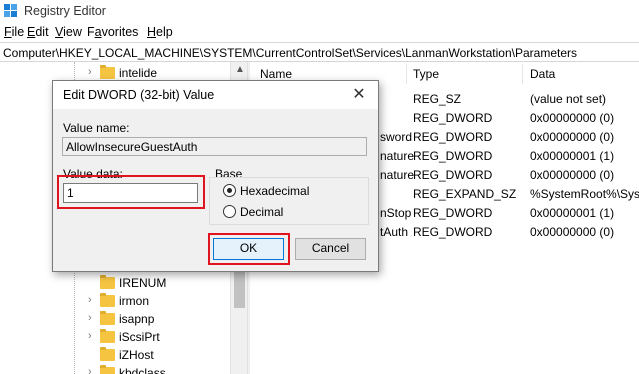  I want to click on radio-hexadecimal, so click(229, 190).